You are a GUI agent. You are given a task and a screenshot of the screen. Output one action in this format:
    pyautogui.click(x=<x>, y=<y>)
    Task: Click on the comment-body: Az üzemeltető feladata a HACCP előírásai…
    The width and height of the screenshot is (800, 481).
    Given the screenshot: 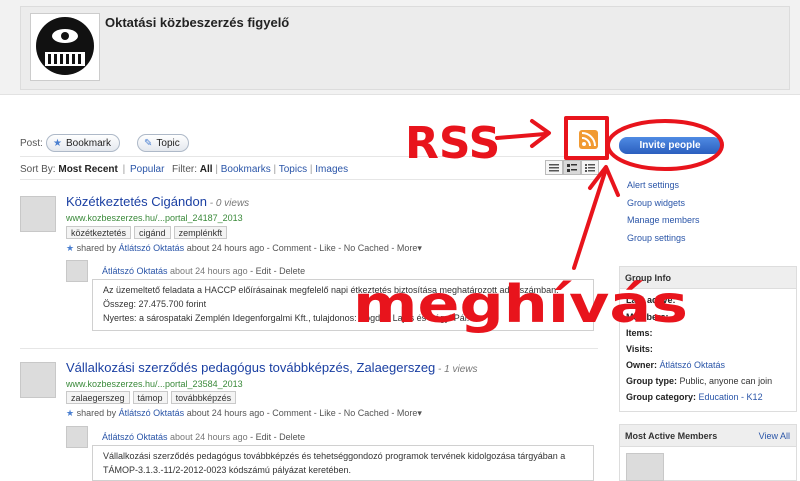 What is the action you would take?
    pyautogui.click(x=331, y=304)
    